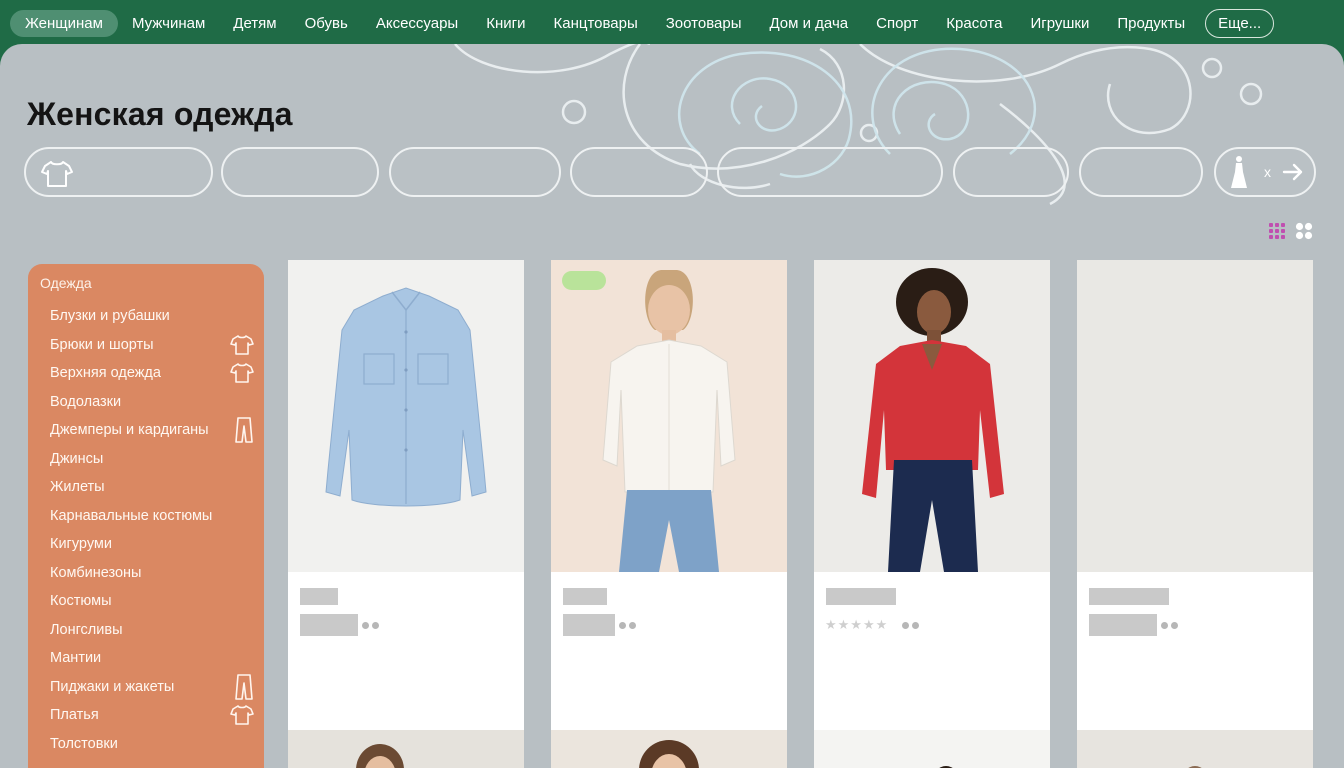  I want to click on nav-item-sport: Спорт, so click(897, 23).